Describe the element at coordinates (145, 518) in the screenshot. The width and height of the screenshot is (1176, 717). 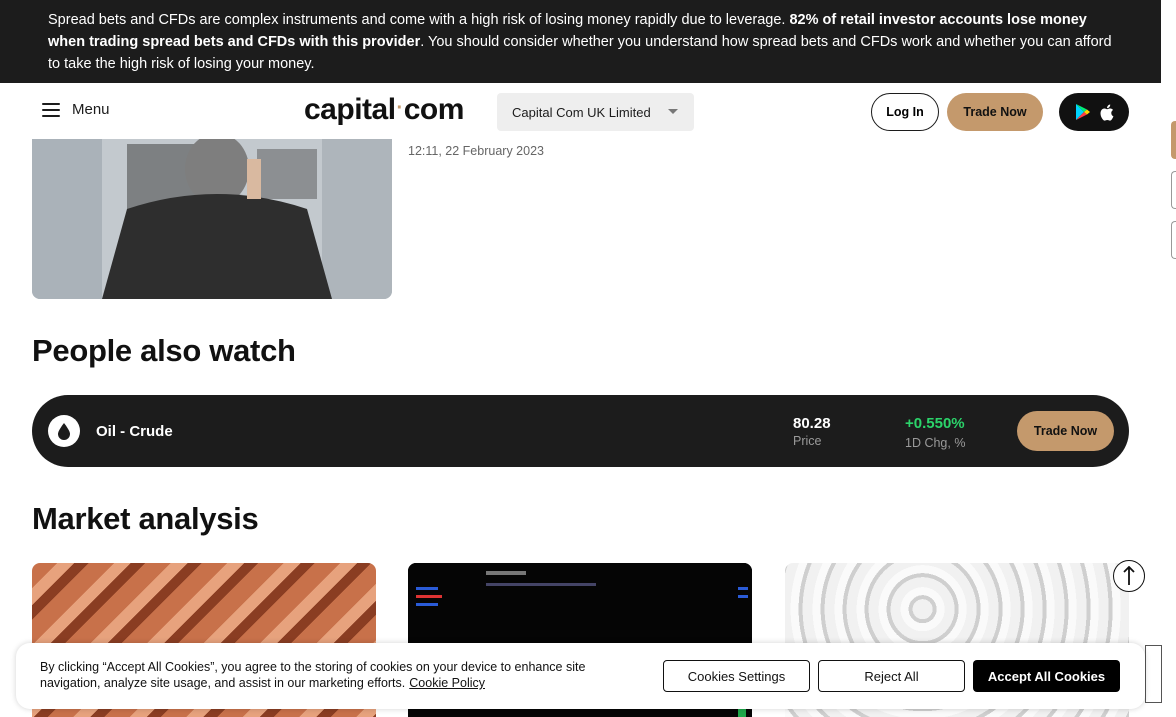
I see `market-analysis-title: Market analysis` at that location.